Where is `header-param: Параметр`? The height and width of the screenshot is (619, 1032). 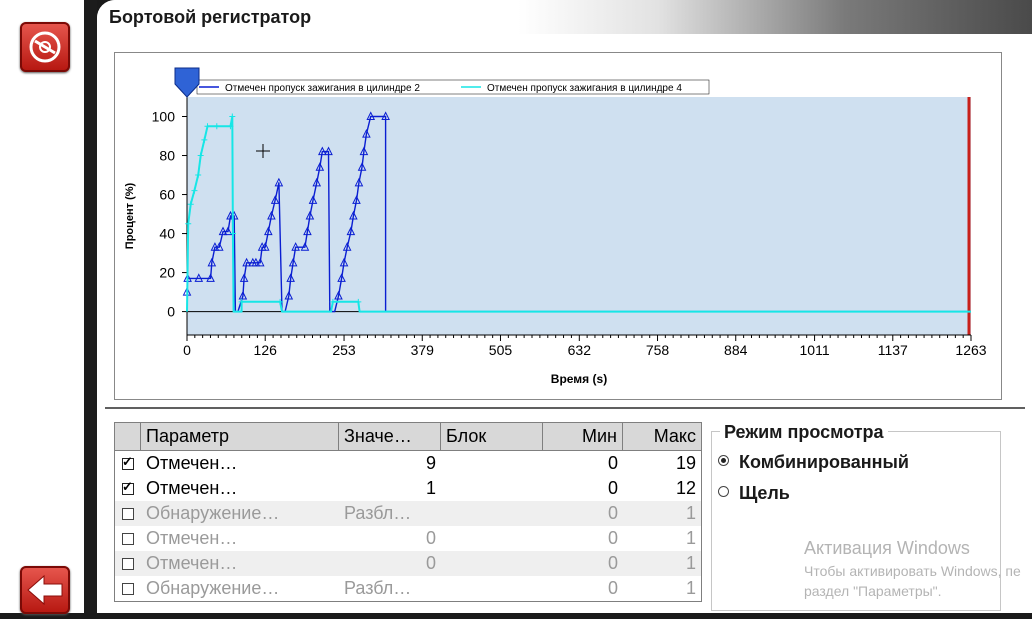 header-param: Параметр is located at coordinates (240, 436).